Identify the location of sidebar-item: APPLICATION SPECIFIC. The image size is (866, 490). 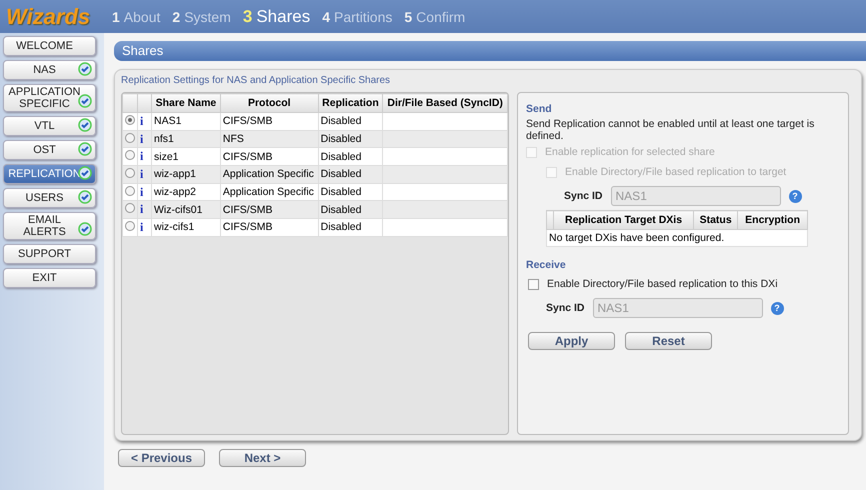
(49, 98).